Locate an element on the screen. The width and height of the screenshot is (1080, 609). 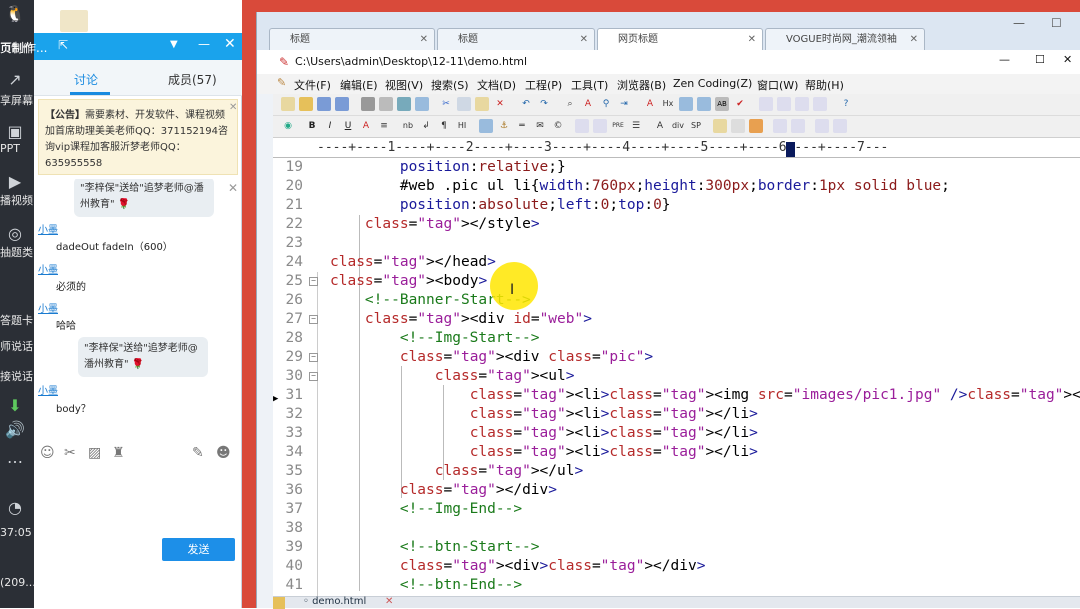
code-line: 25− class="tag"><body> is located at coordinates (676, 281).